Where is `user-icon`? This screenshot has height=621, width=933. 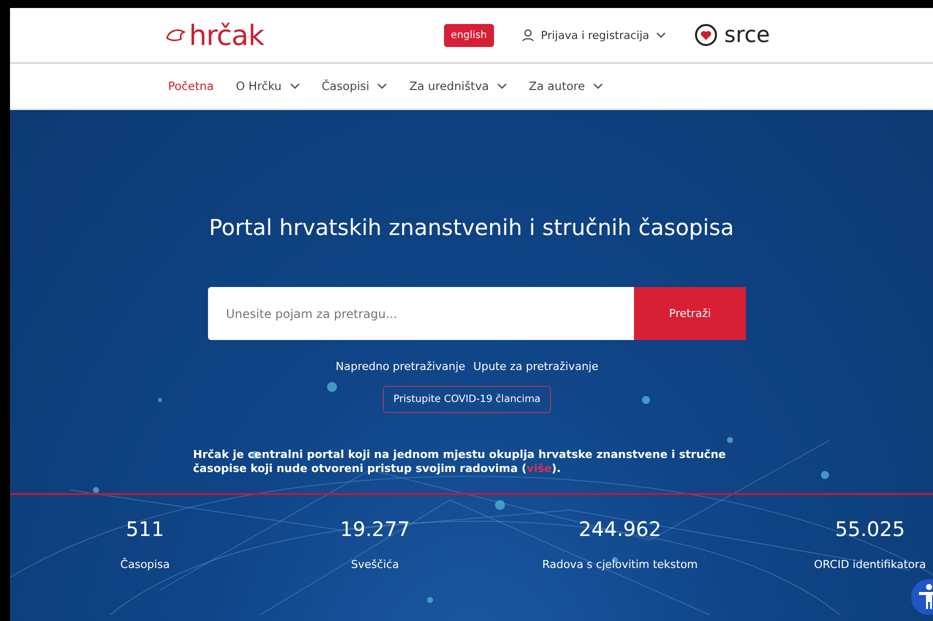 user-icon is located at coordinates (528, 35).